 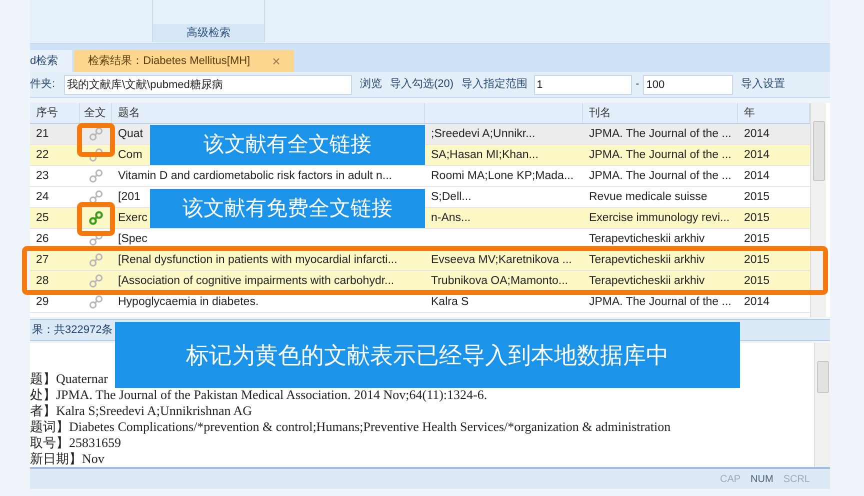 I want to click on folder-label: 件夹:, so click(x=43, y=84).